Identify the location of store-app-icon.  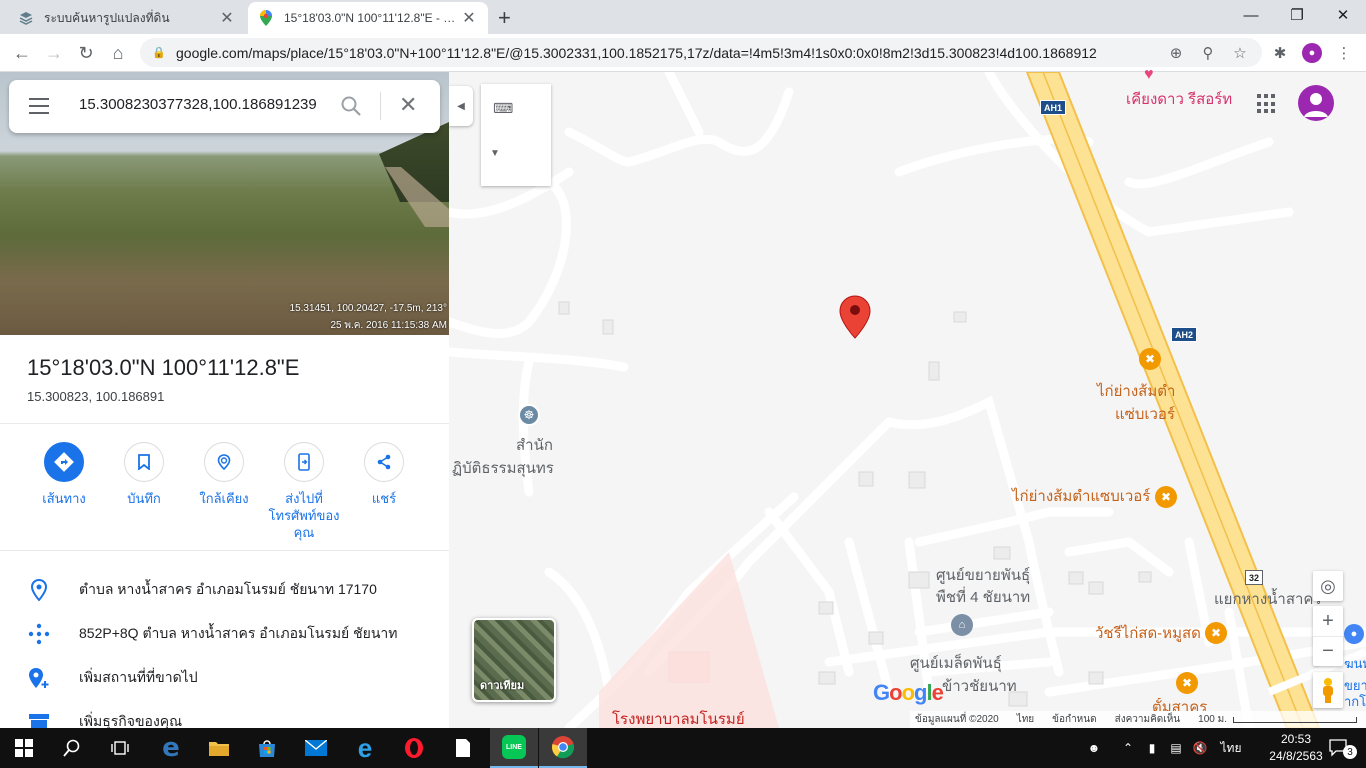
(267, 748).